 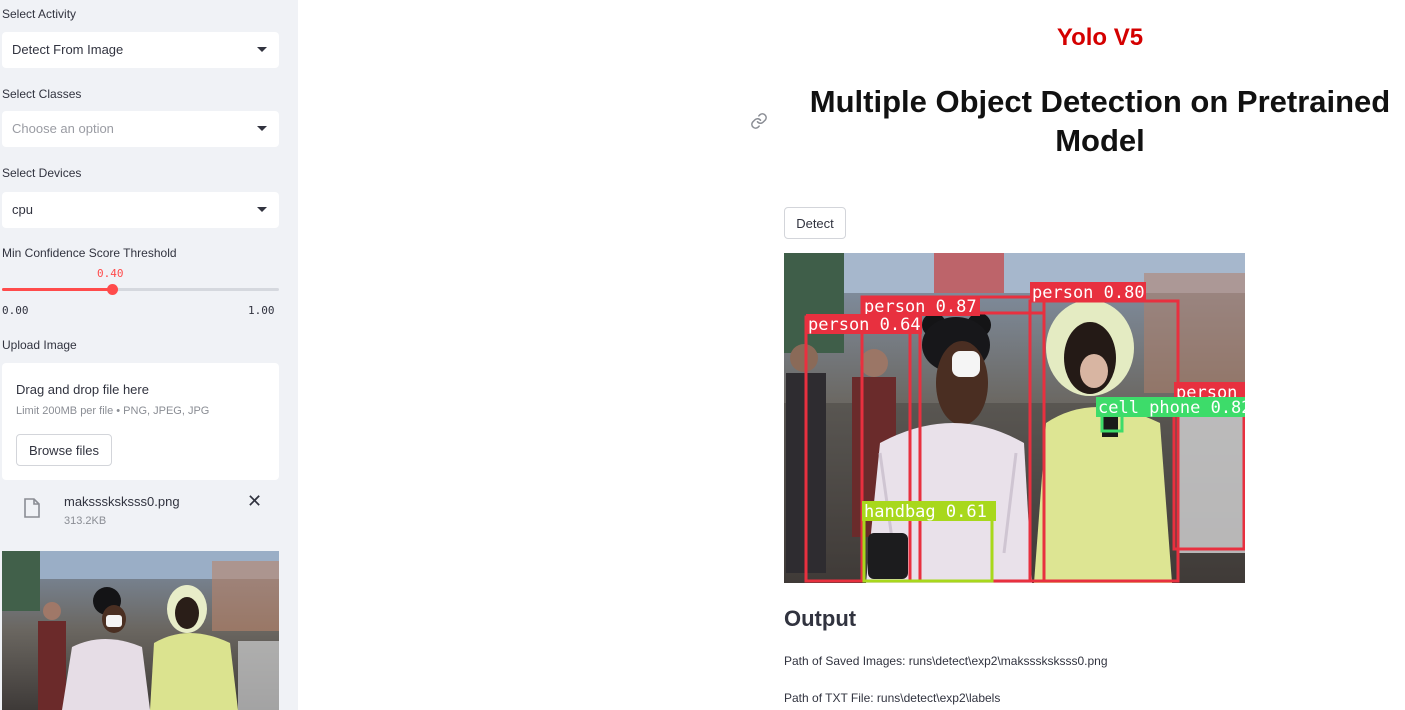 What do you see at coordinates (1088, 293) in the screenshot?
I see `detection-label: person 0.80` at bounding box center [1088, 293].